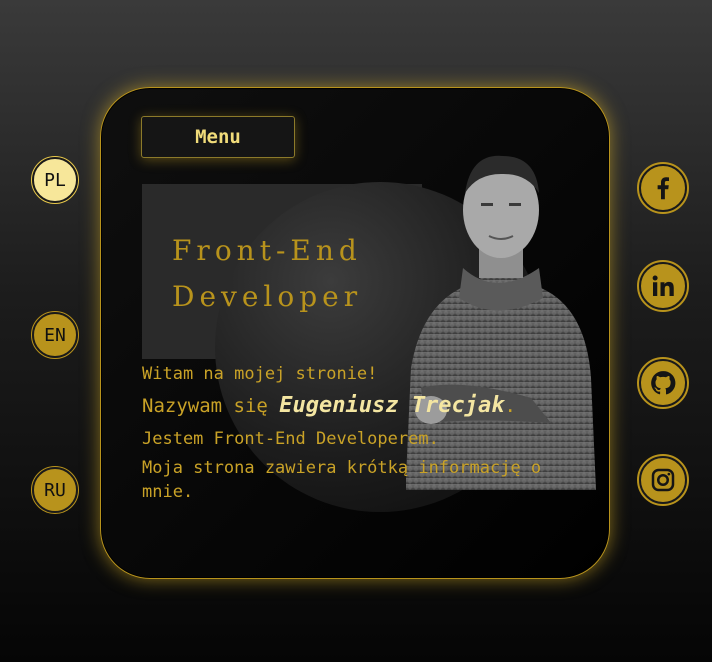 The height and width of the screenshot is (662, 712). What do you see at coordinates (260, 374) in the screenshot?
I see `greeting-text: Witam na mojej stronie!` at bounding box center [260, 374].